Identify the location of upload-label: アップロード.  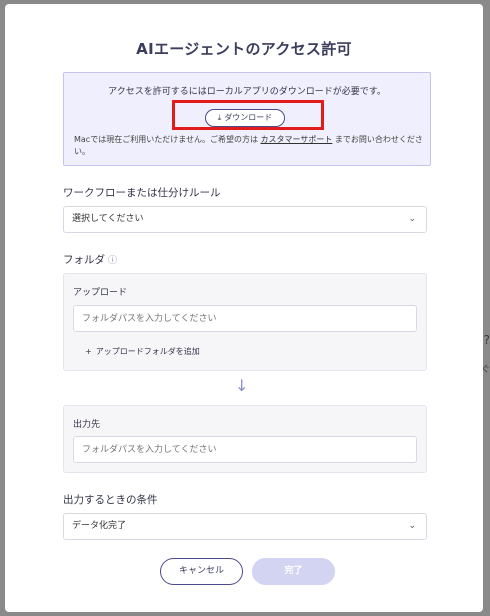
(100, 293).